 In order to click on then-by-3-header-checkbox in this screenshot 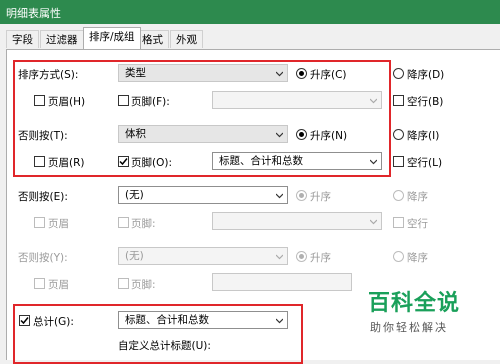, I will do `click(39, 283)`.